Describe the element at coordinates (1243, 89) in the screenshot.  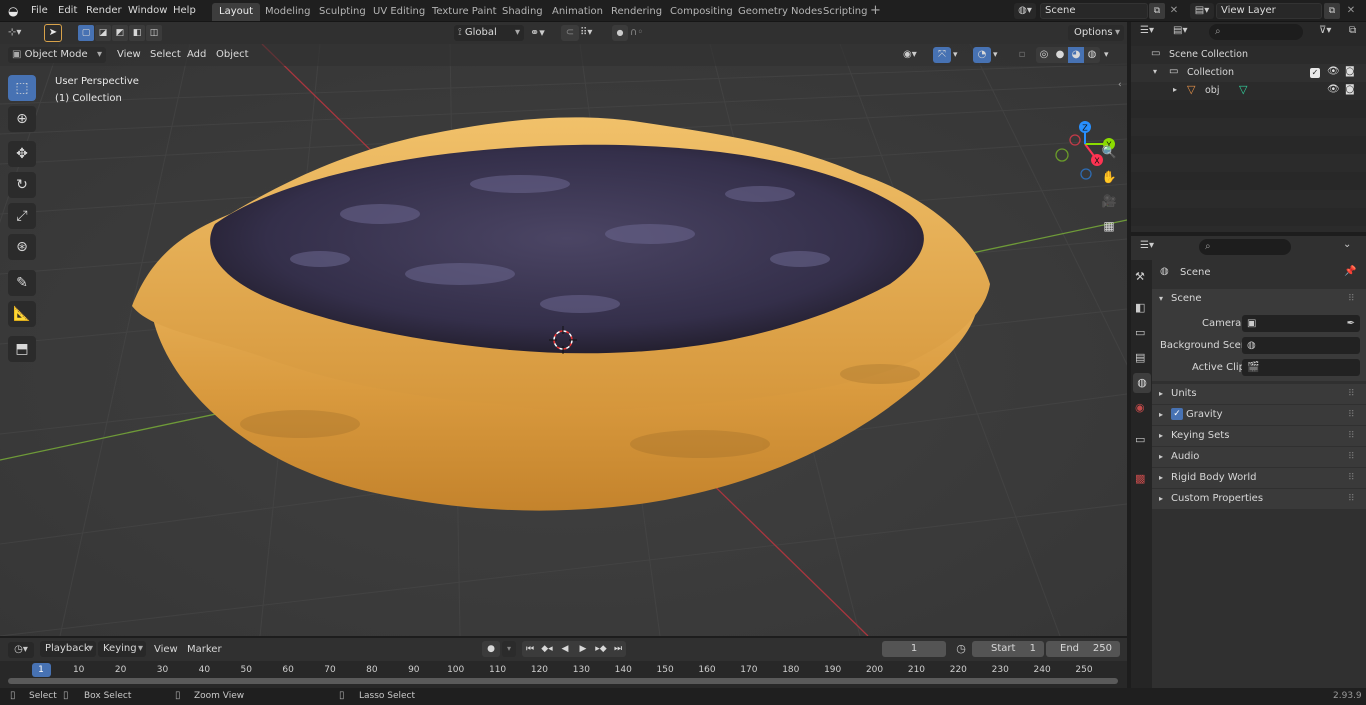
I see `mesh-data-icon: ▽` at that location.